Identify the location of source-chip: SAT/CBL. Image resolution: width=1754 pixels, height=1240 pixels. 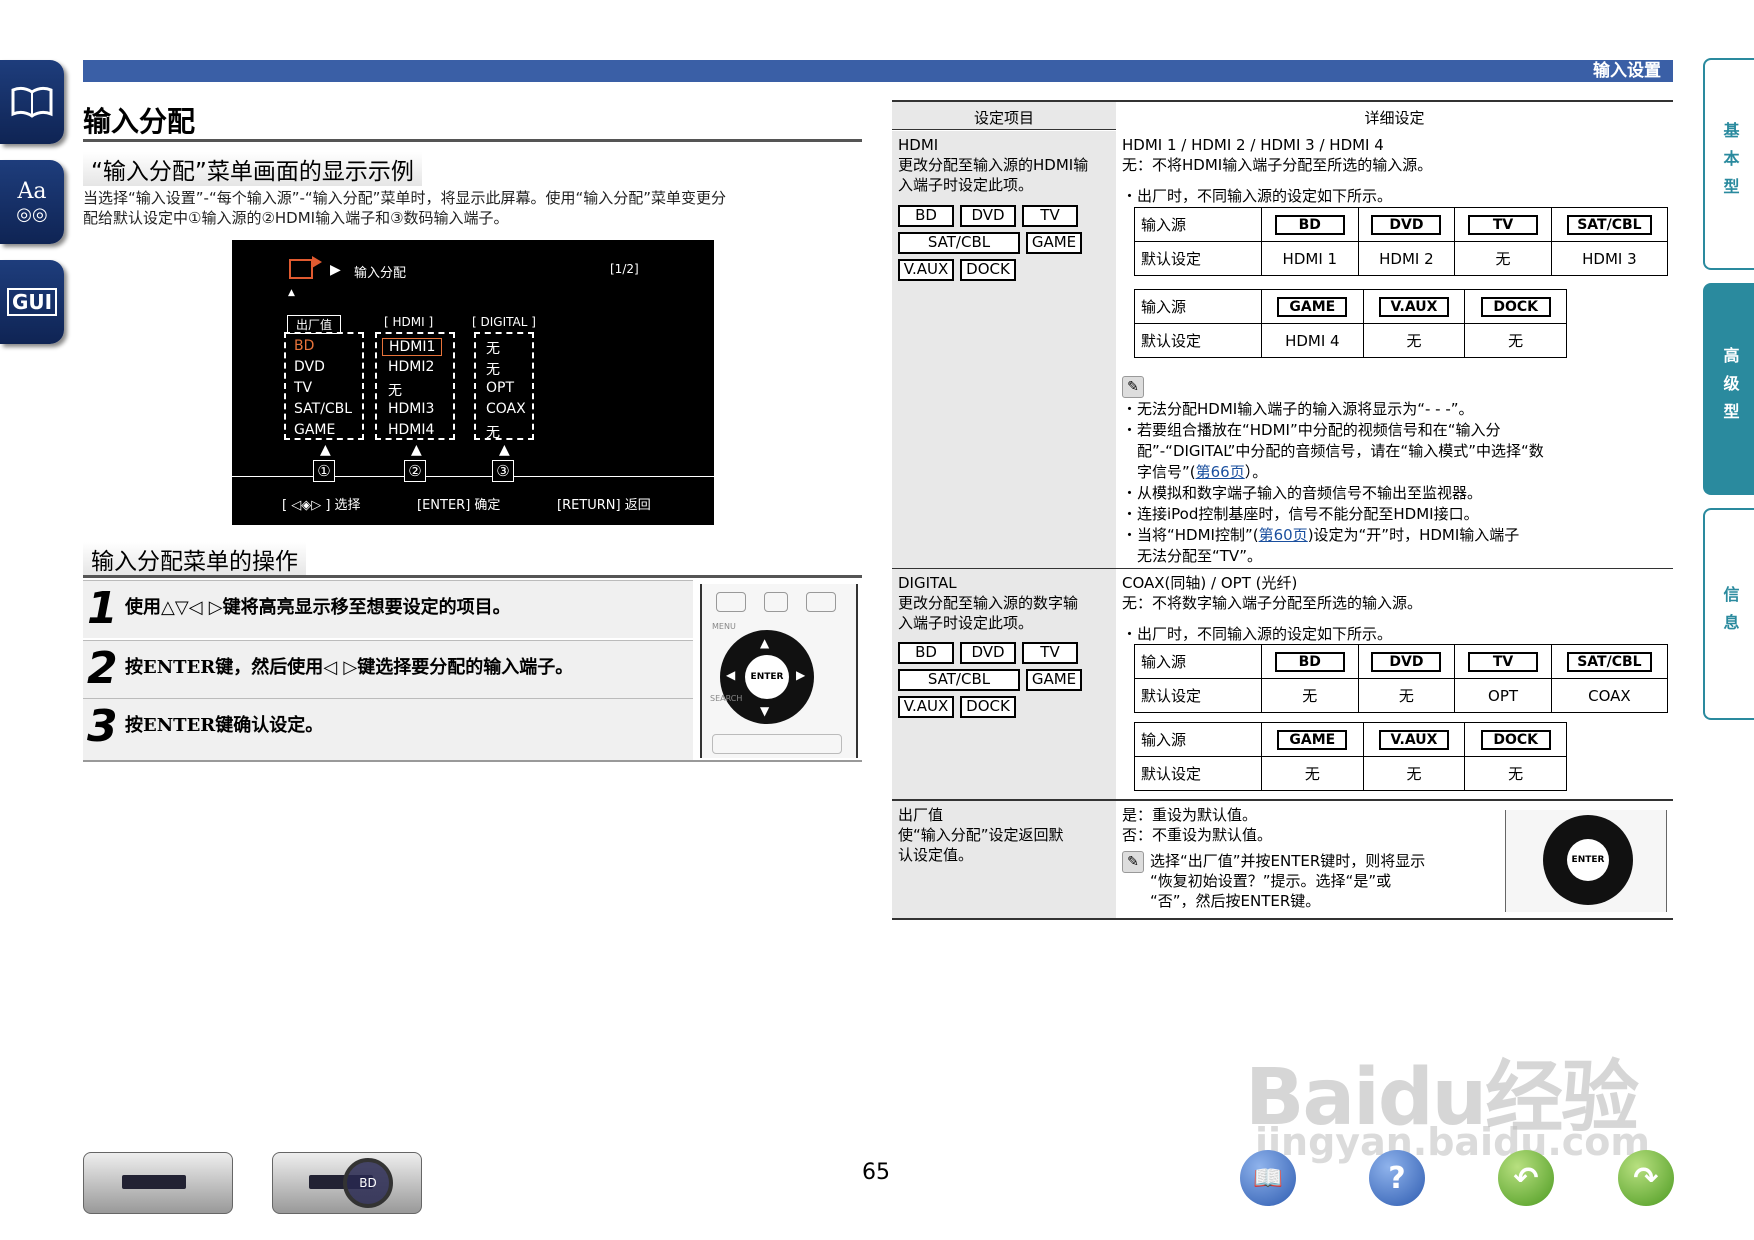
(959, 680).